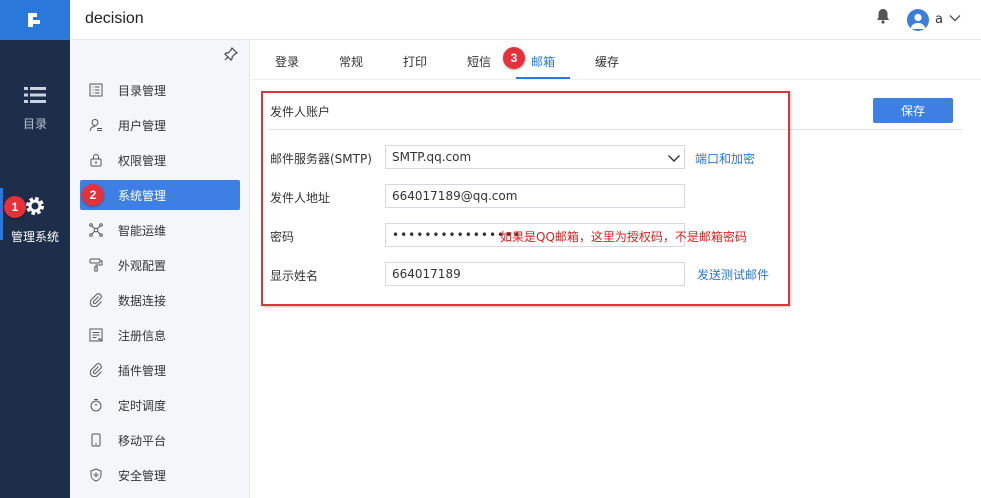 The image size is (981, 498). What do you see at coordinates (96, 475) in the screenshot?
I see `shield-icon` at bounding box center [96, 475].